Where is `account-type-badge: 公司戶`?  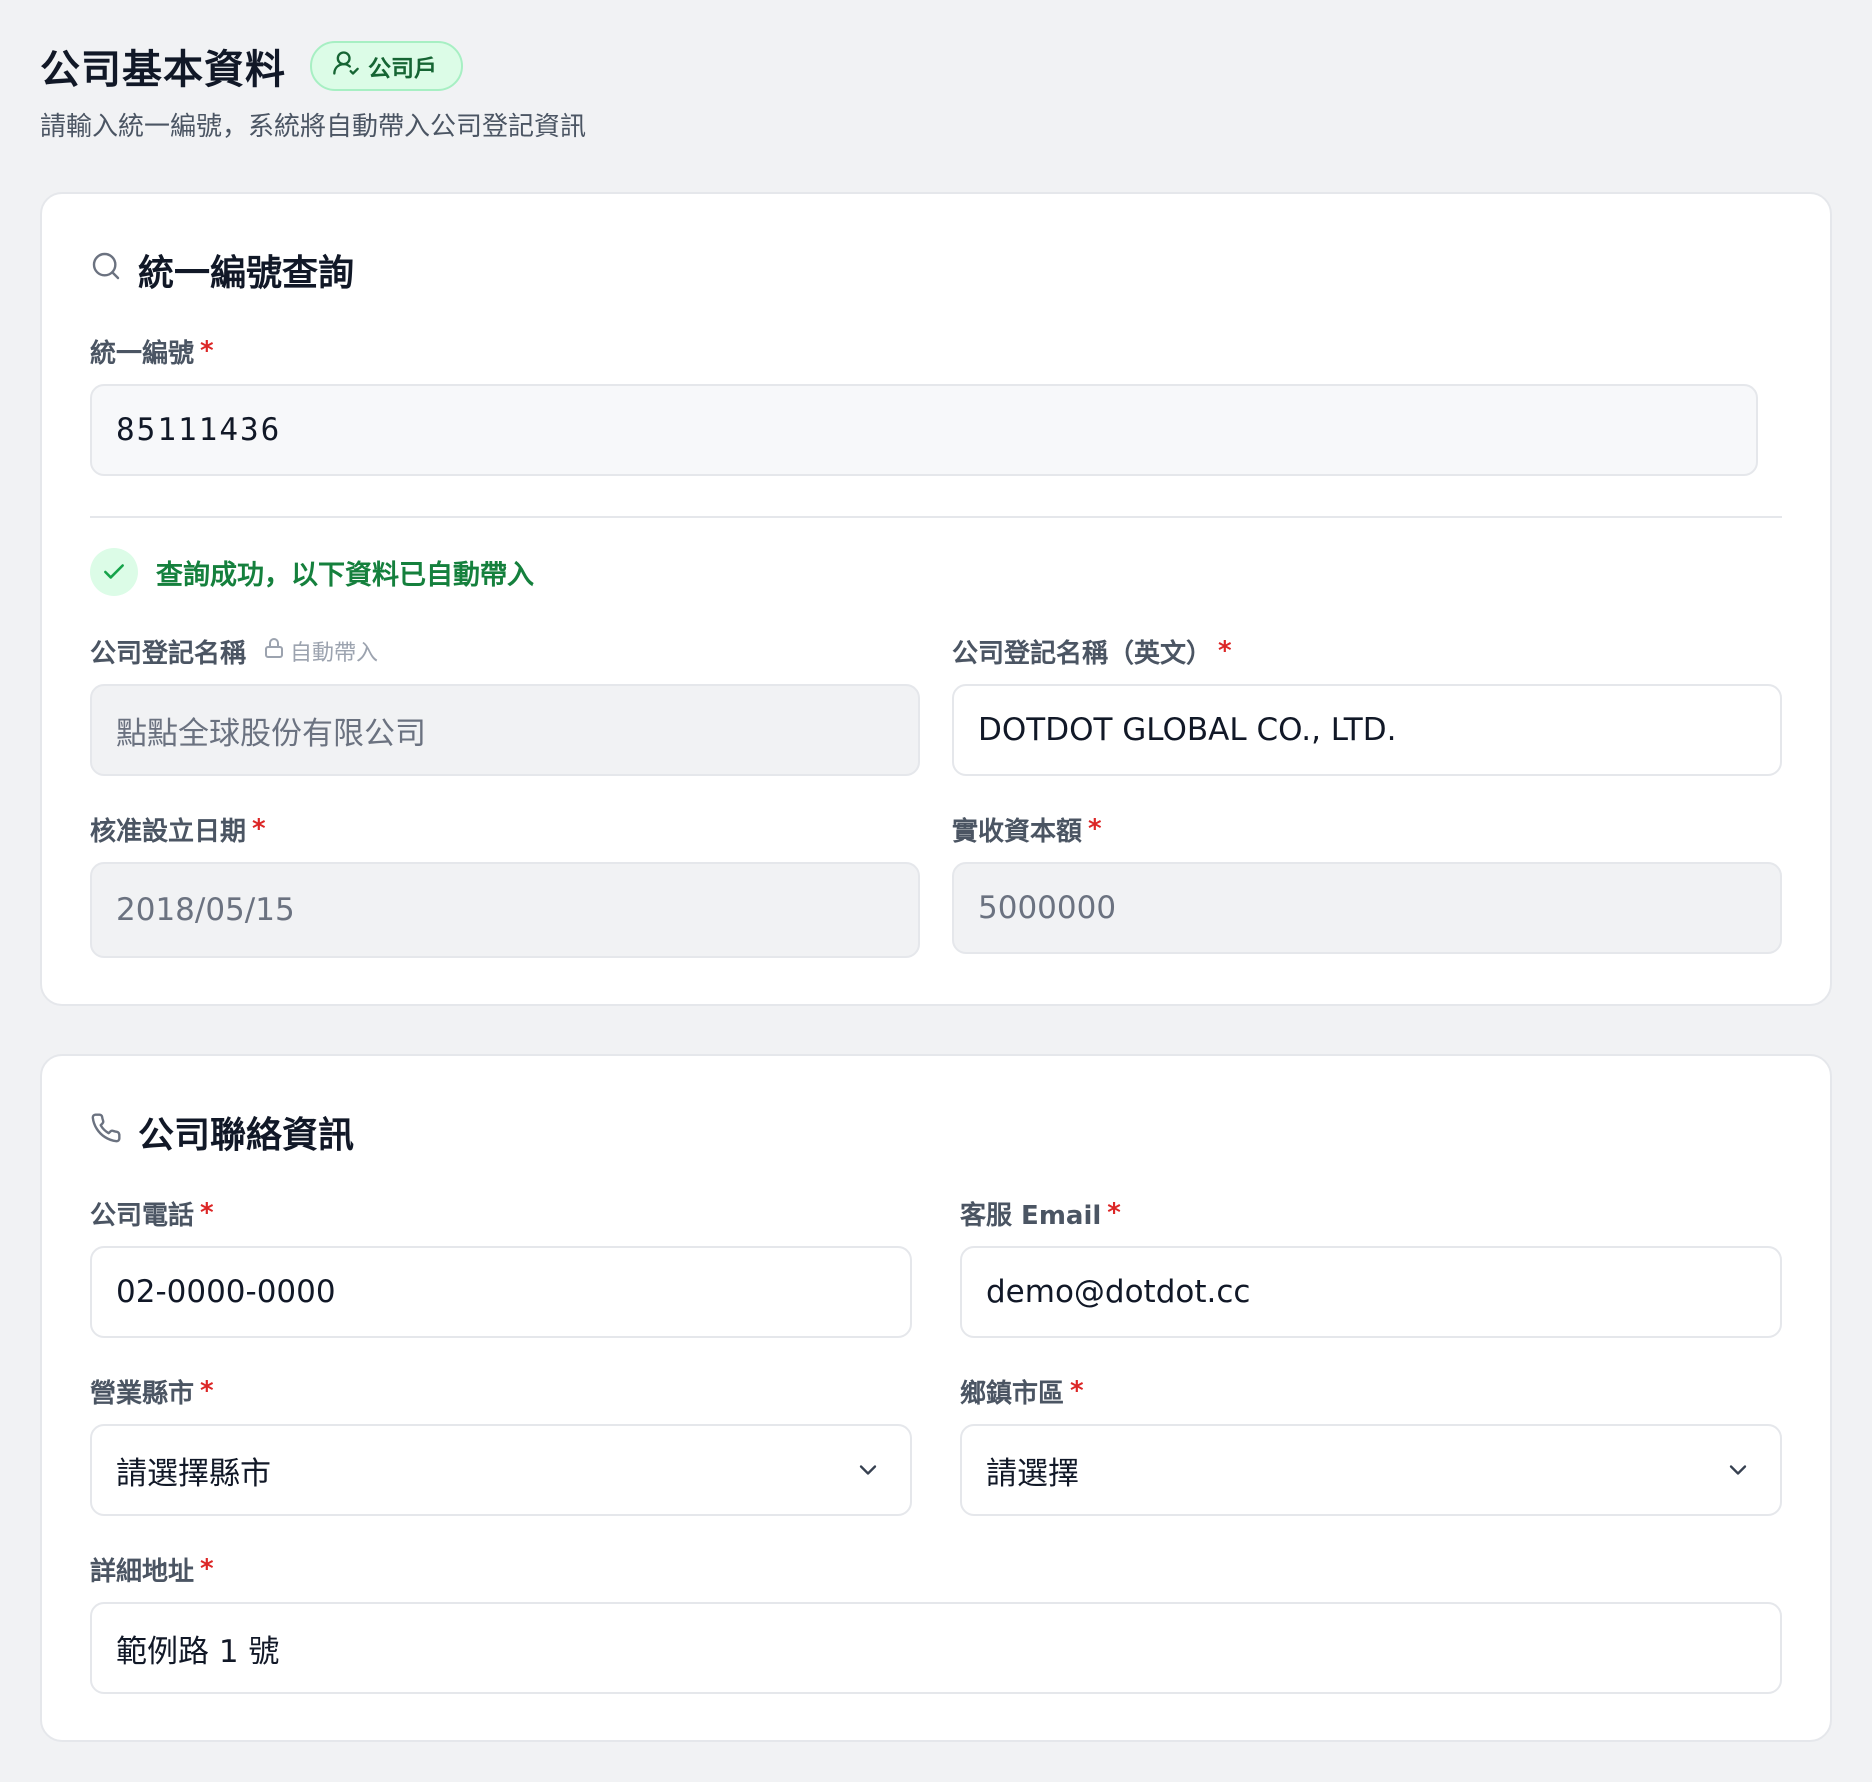
account-type-badge: 公司戶 is located at coordinates (386, 66).